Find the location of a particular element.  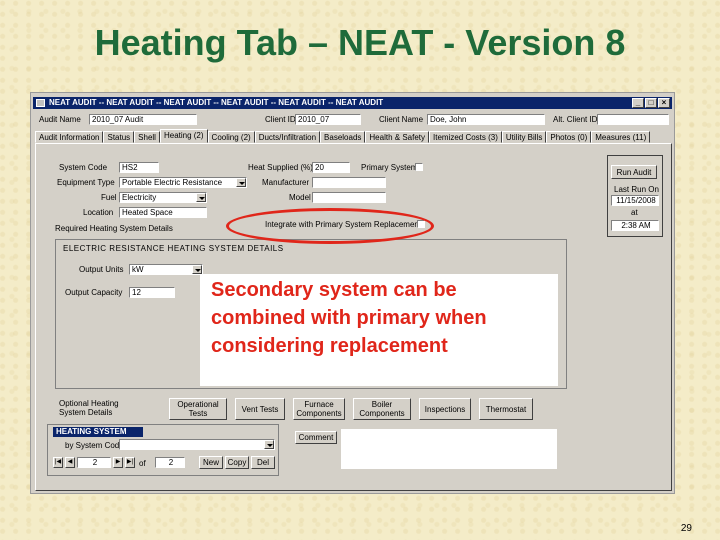

next-record-icon: ▶ is located at coordinates (118, 462).